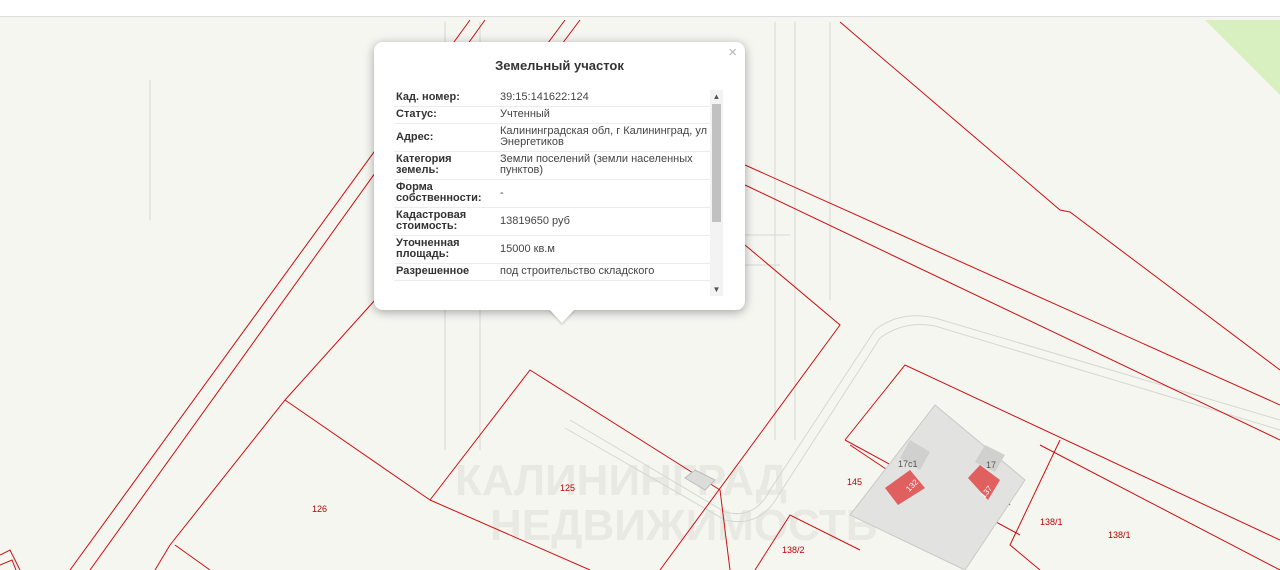 This screenshot has width=1280, height=570. I want to click on row-value: под строительство складского, so click(605, 272).